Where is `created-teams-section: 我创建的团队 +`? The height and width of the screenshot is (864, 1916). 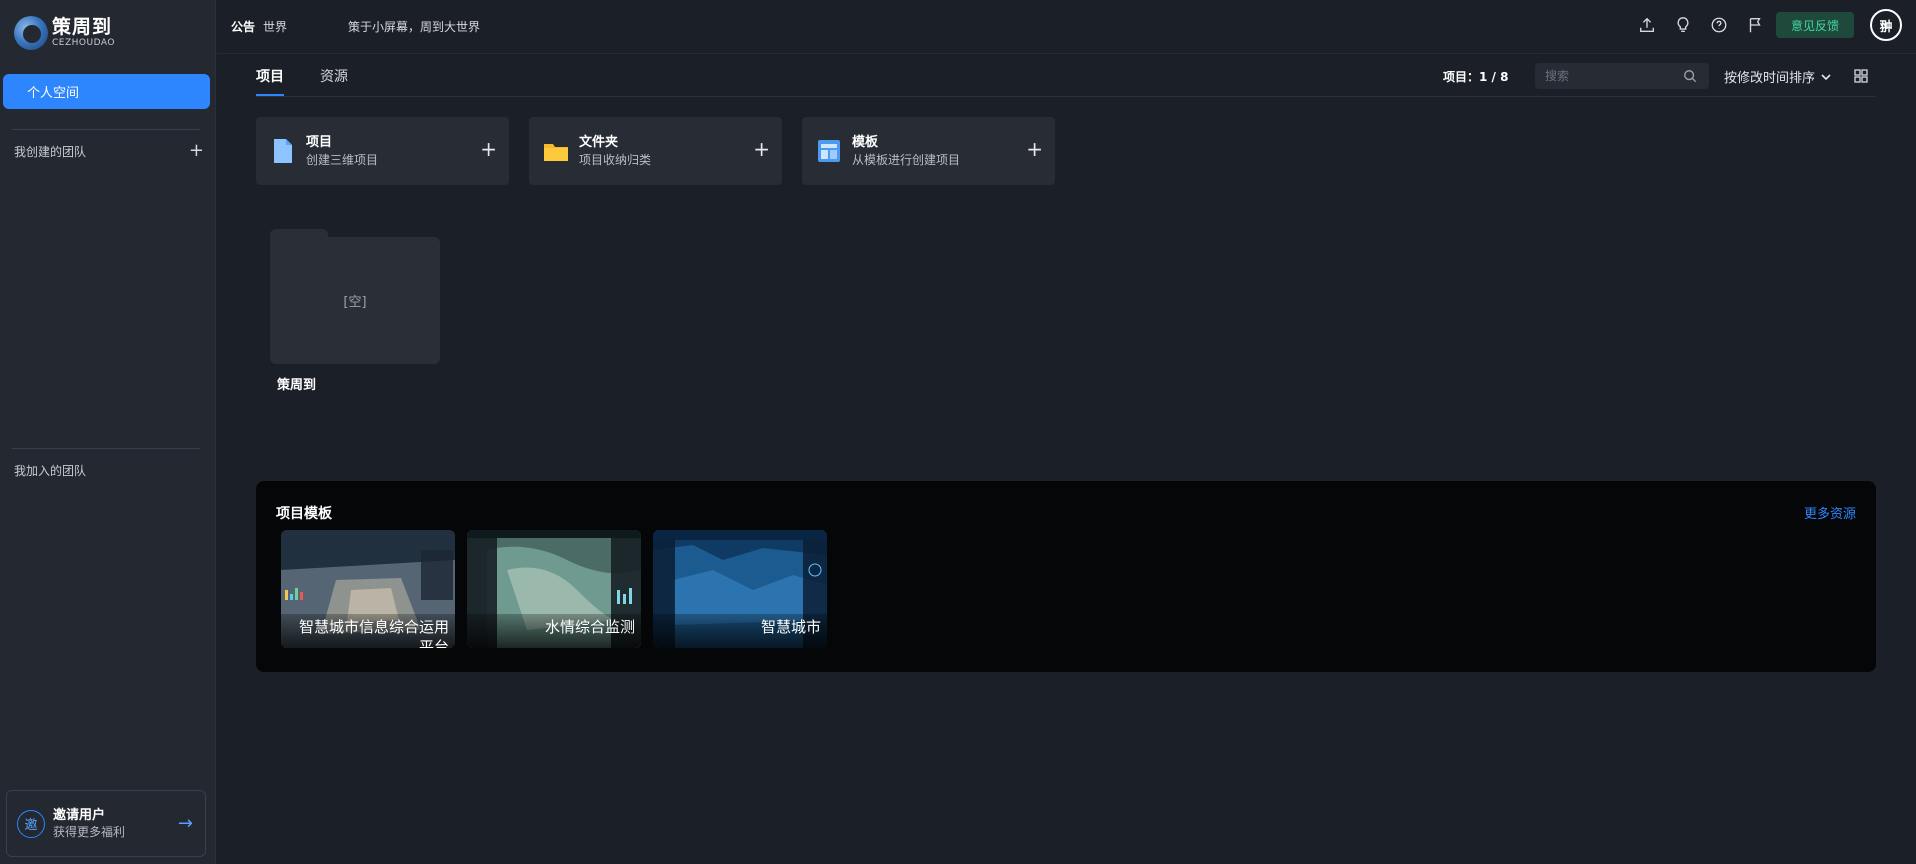 created-teams-section: 我创建的团队 + is located at coordinates (109, 151).